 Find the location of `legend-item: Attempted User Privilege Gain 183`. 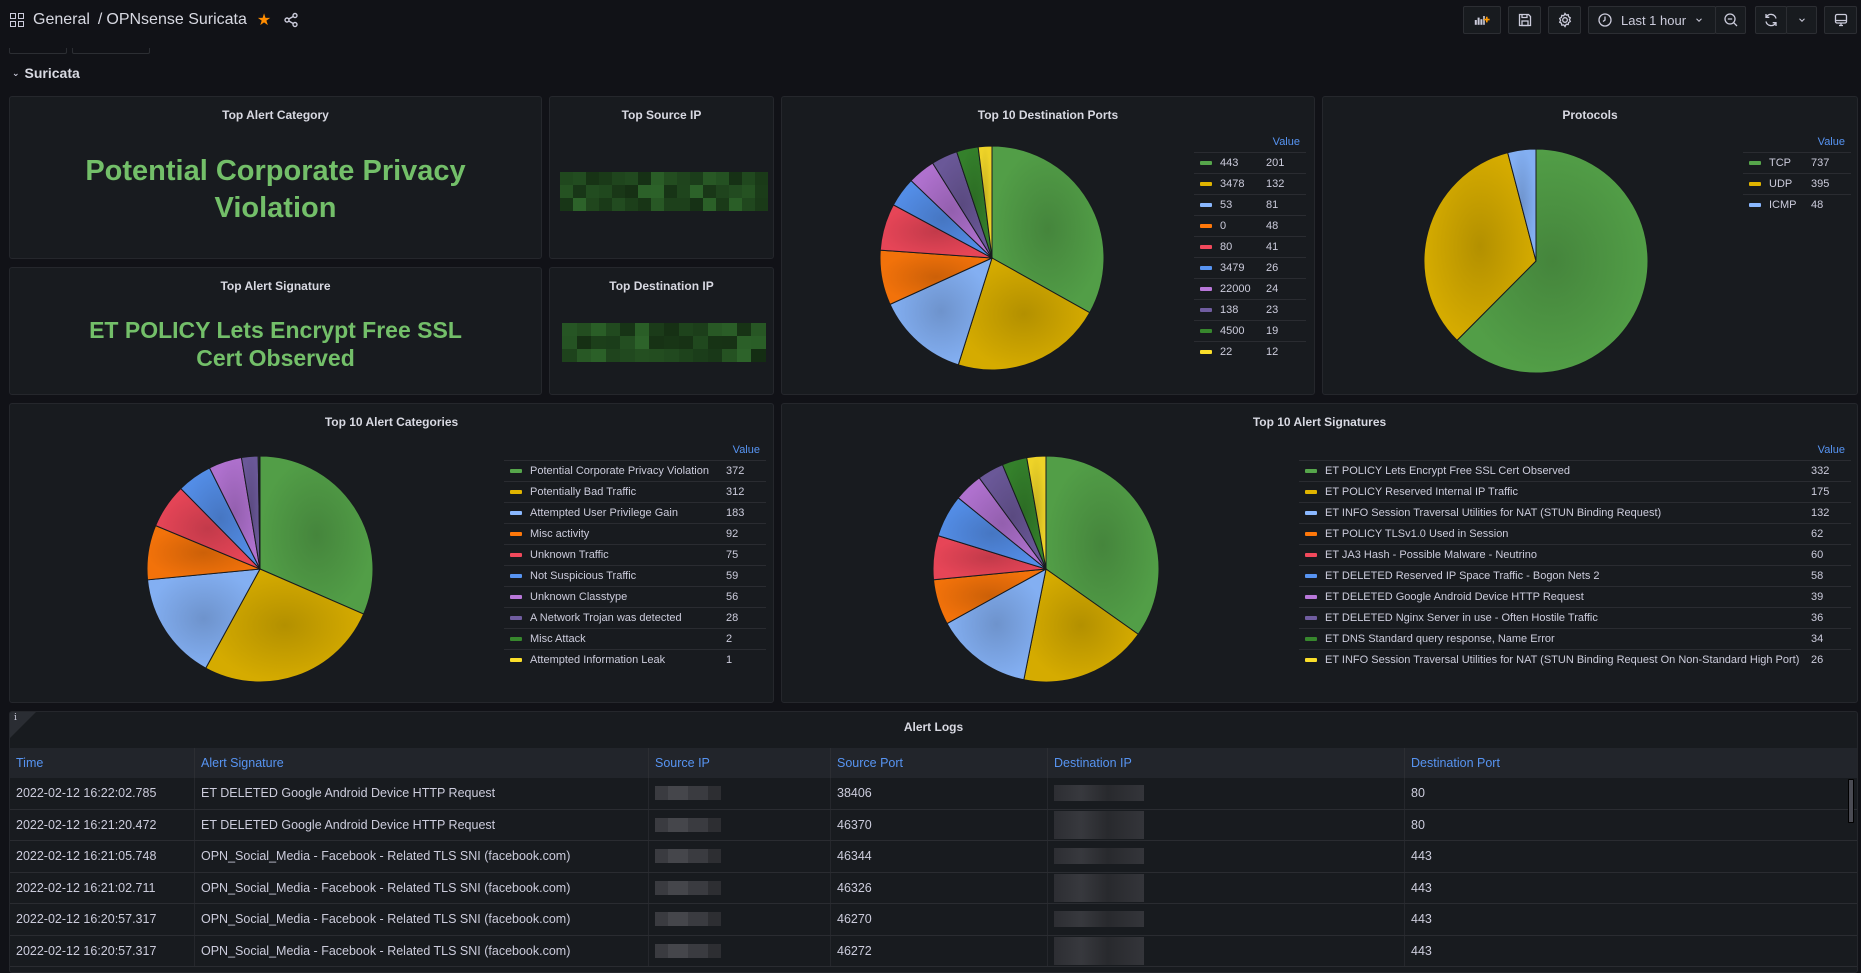

legend-item: Attempted User Privilege Gain 183 is located at coordinates (635, 512).